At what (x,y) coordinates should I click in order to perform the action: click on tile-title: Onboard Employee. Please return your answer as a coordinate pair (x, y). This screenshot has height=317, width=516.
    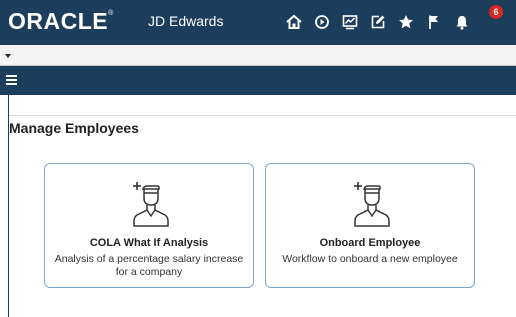
    Looking at the image, I should click on (370, 243).